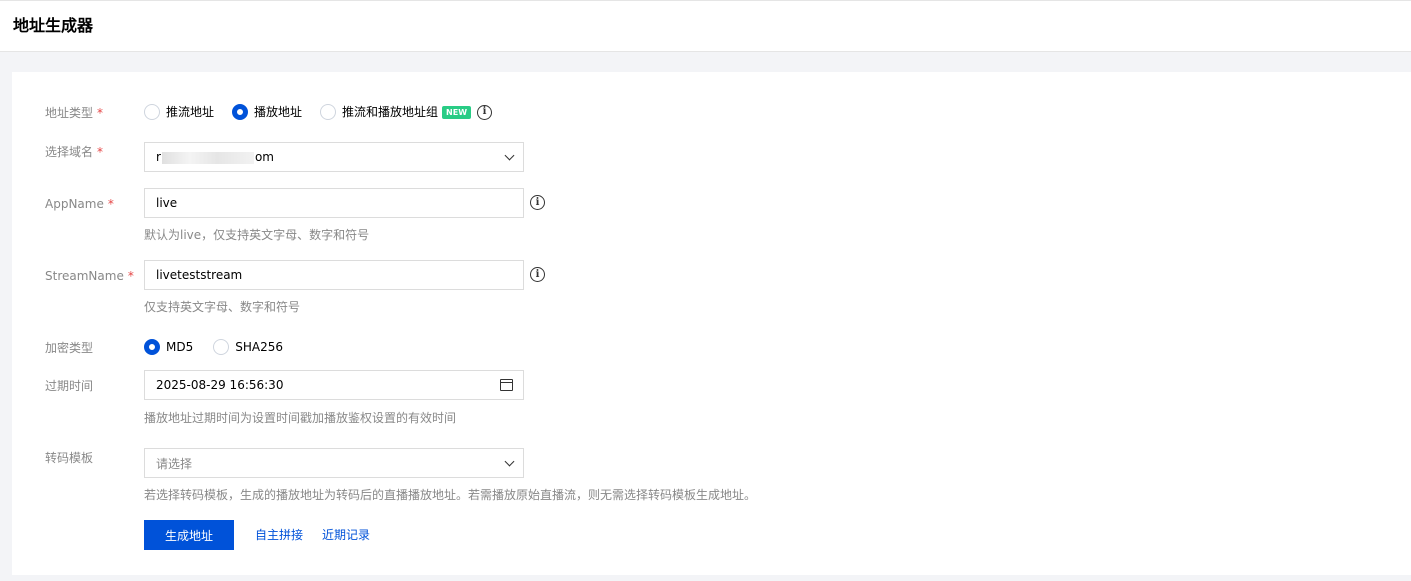 This screenshot has height=581, width=1411. What do you see at coordinates (267, 112) in the screenshot?
I see `radio-play-address: 播放地址` at bounding box center [267, 112].